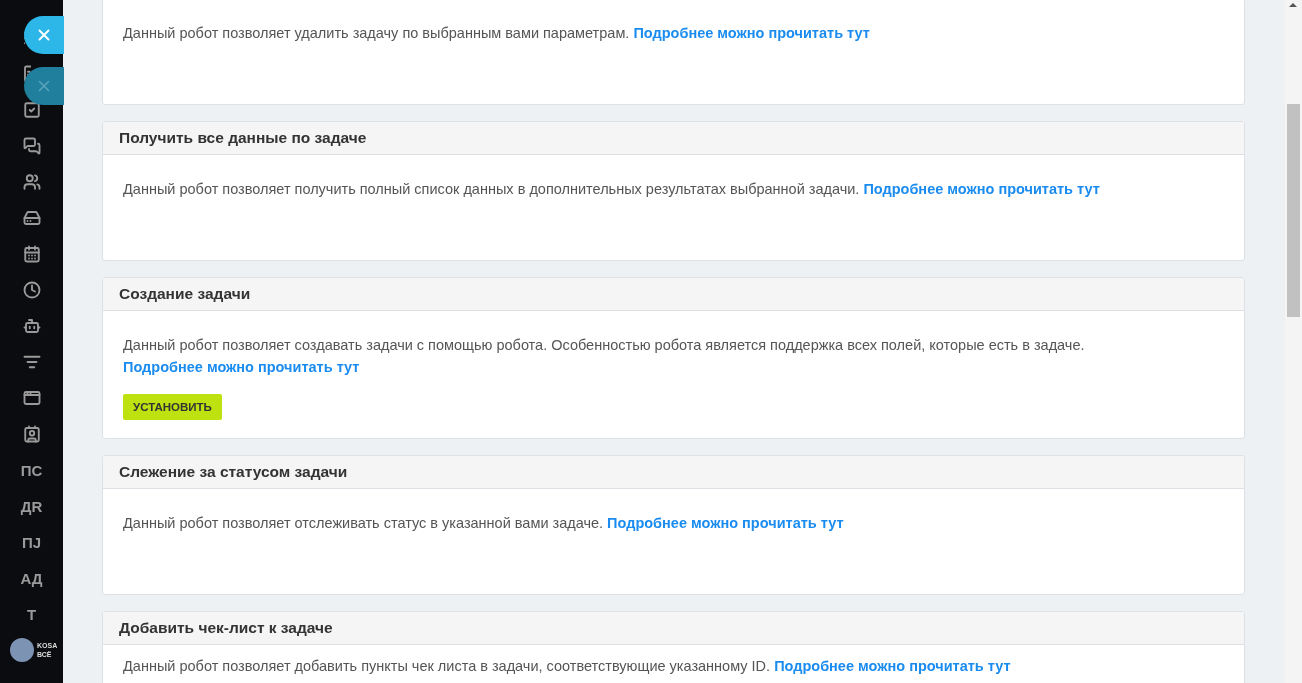 The height and width of the screenshot is (683, 1302). What do you see at coordinates (31, 362) in the screenshot?
I see `filter-icon` at bounding box center [31, 362].